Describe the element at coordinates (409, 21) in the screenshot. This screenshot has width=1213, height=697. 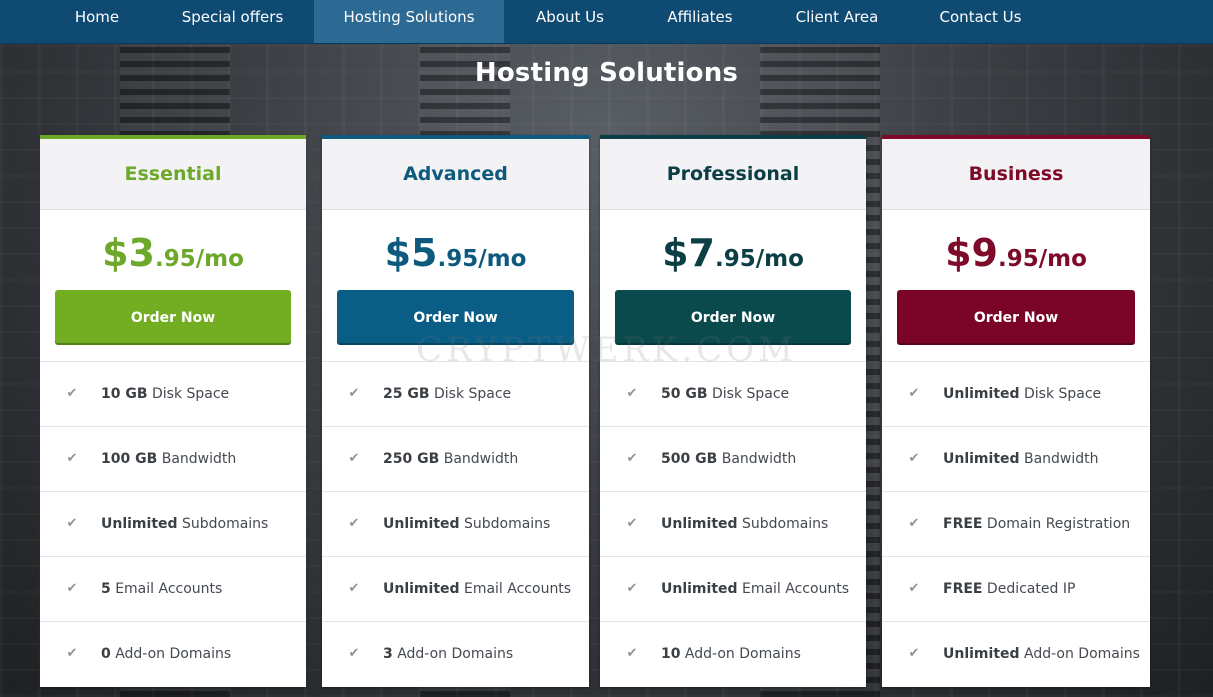
I see `nav-item-hosting-solutions: Hosting Solutions` at that location.